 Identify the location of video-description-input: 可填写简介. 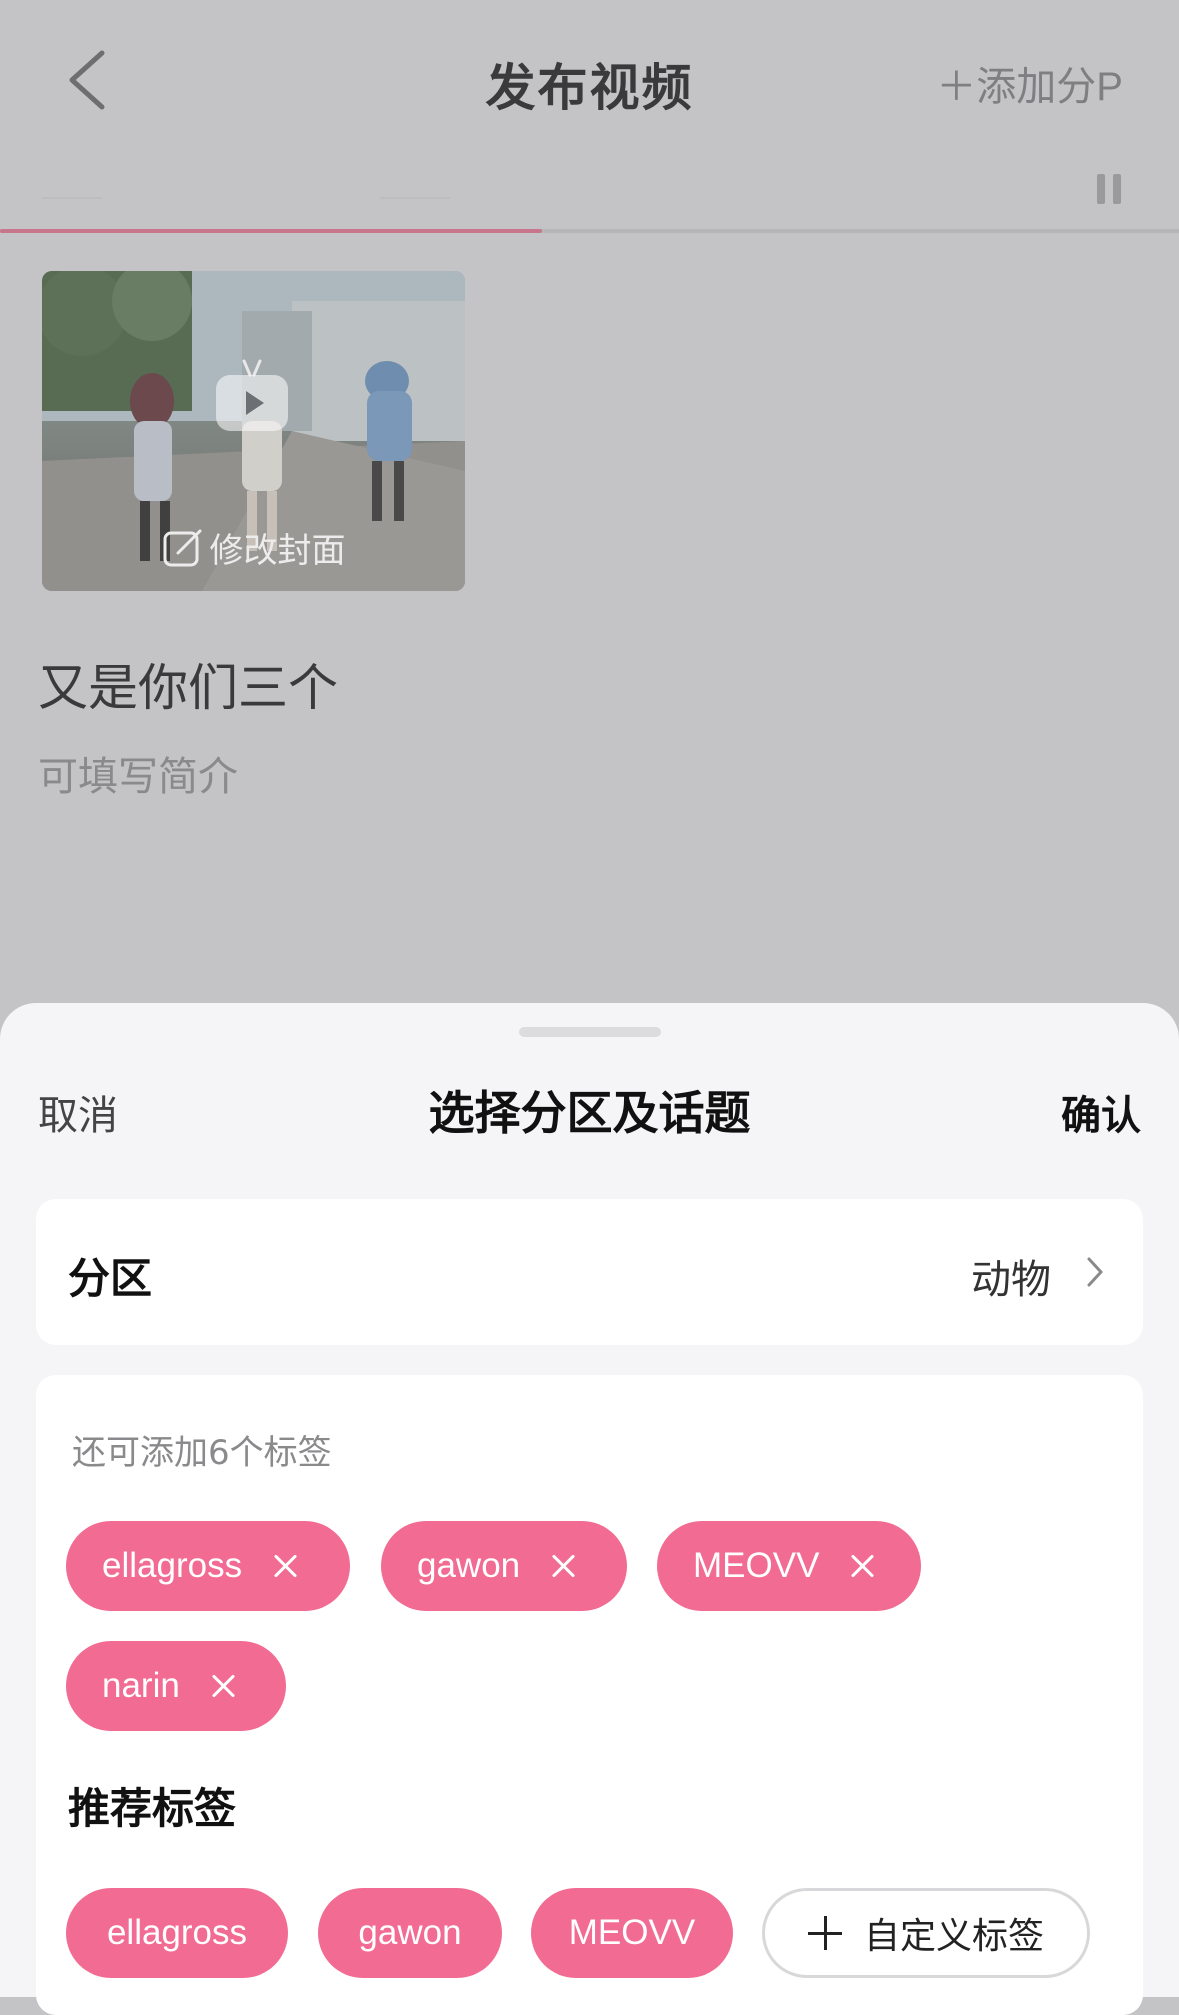
(138, 773).